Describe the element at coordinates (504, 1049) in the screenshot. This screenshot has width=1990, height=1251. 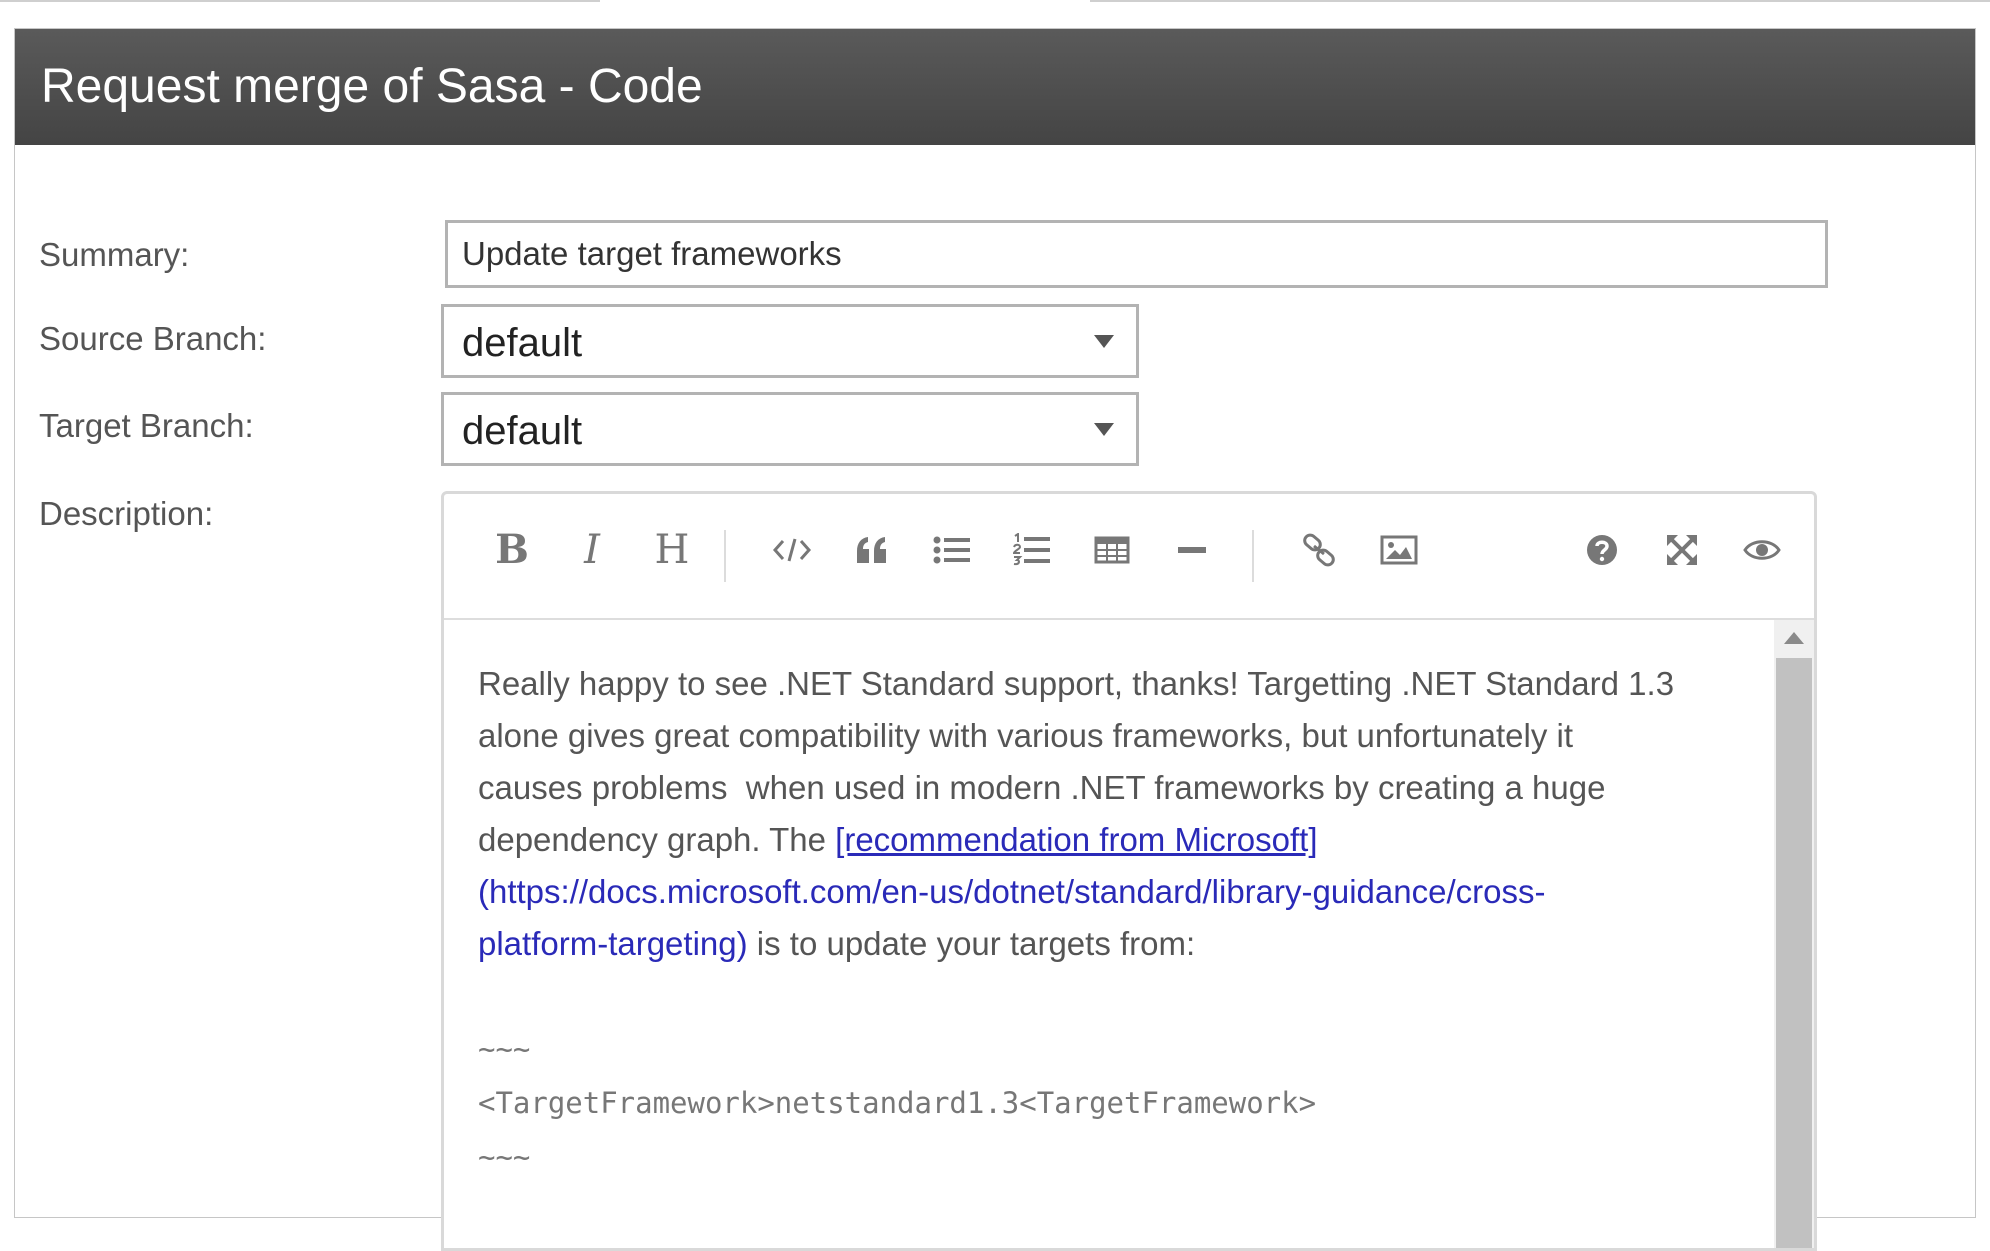
I see `code-fence-open: ~~~` at that location.